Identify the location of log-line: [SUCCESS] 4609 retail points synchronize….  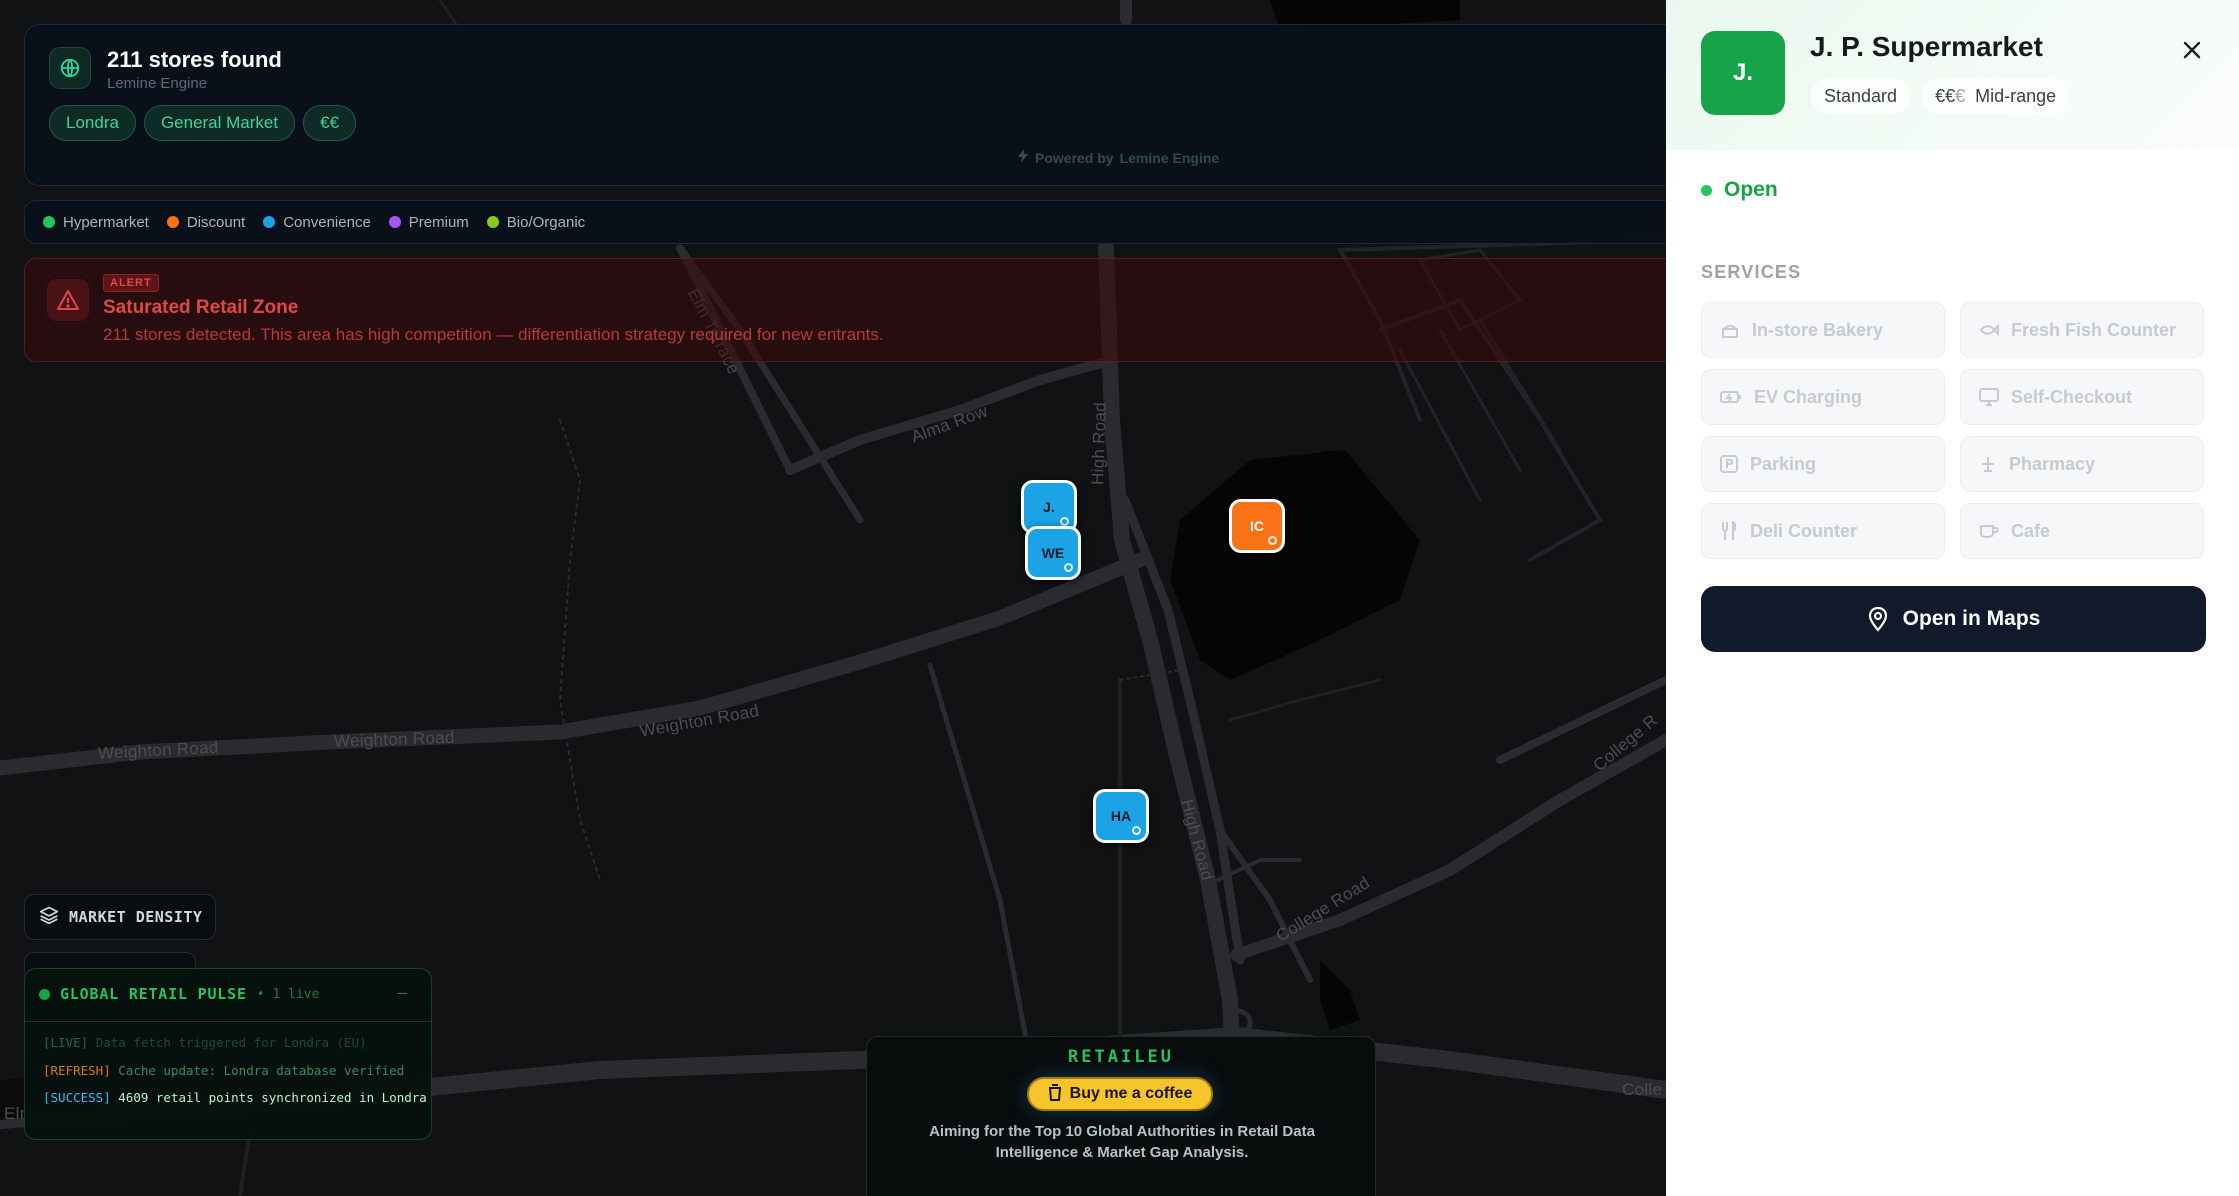
(235, 1097).